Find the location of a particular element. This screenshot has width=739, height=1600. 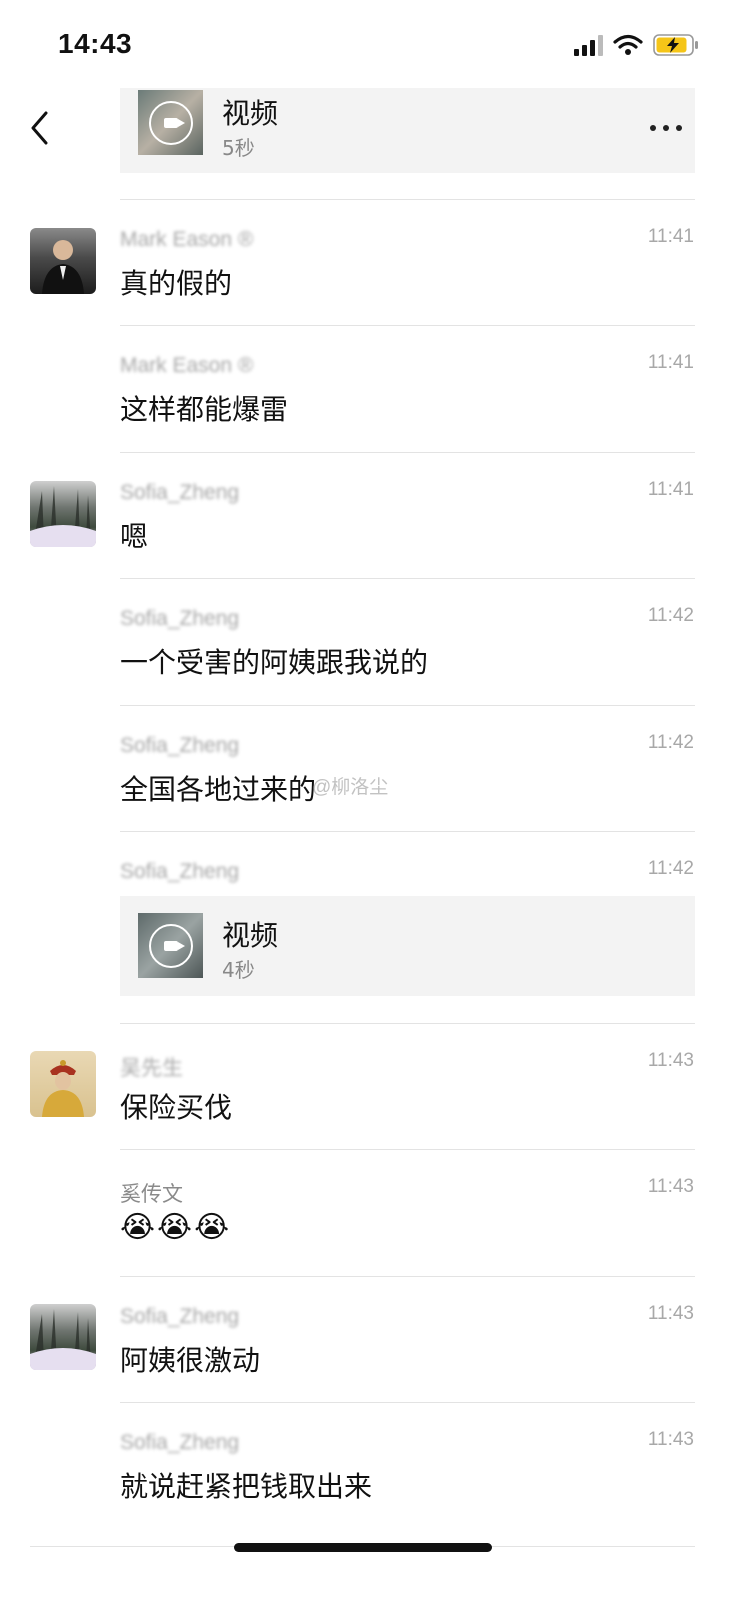

message-emoji: 😭😭😭 is located at coordinates (176, 1227).